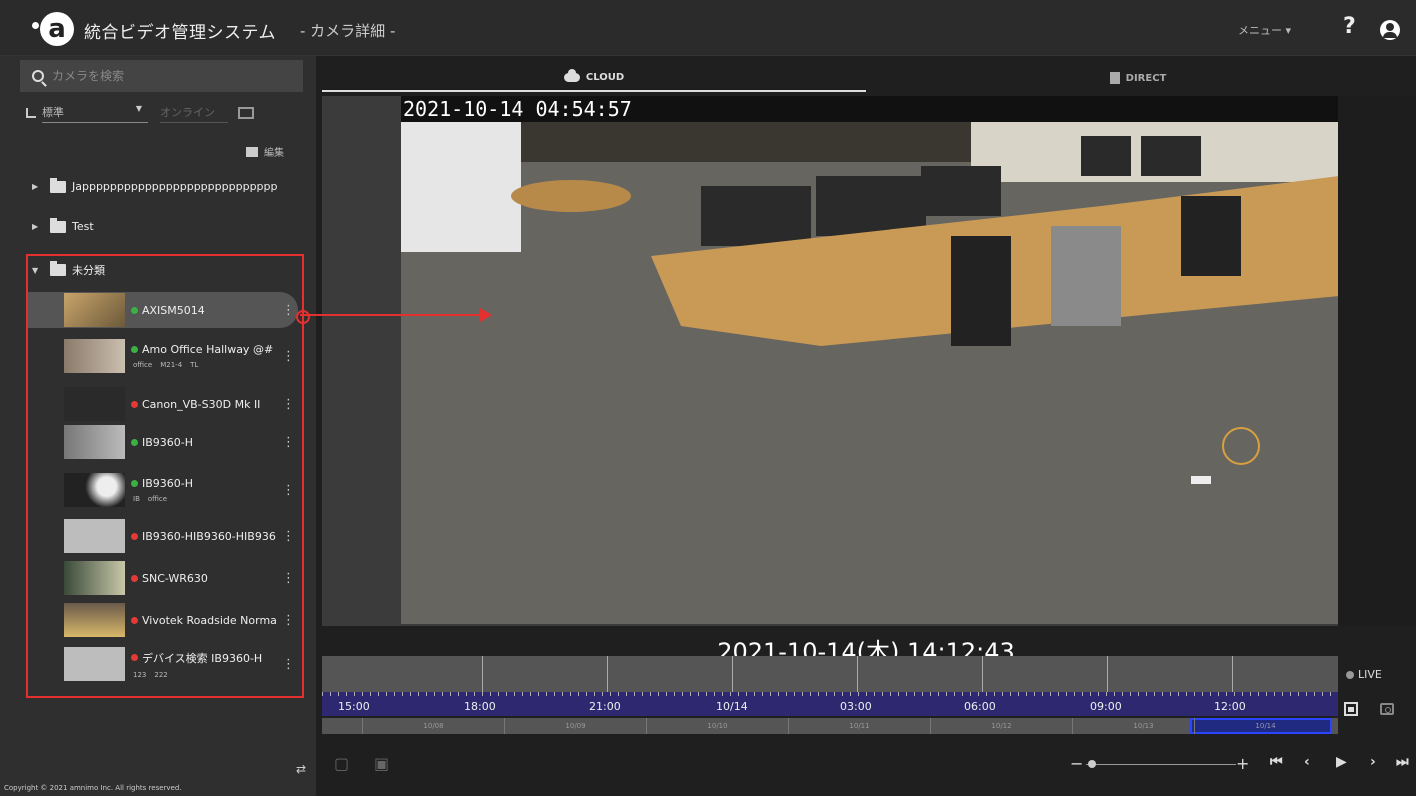 This screenshot has width=1416, height=796. Describe the element at coordinates (1001, 726) in the screenshot. I see `timeline-day: 10/12` at that location.